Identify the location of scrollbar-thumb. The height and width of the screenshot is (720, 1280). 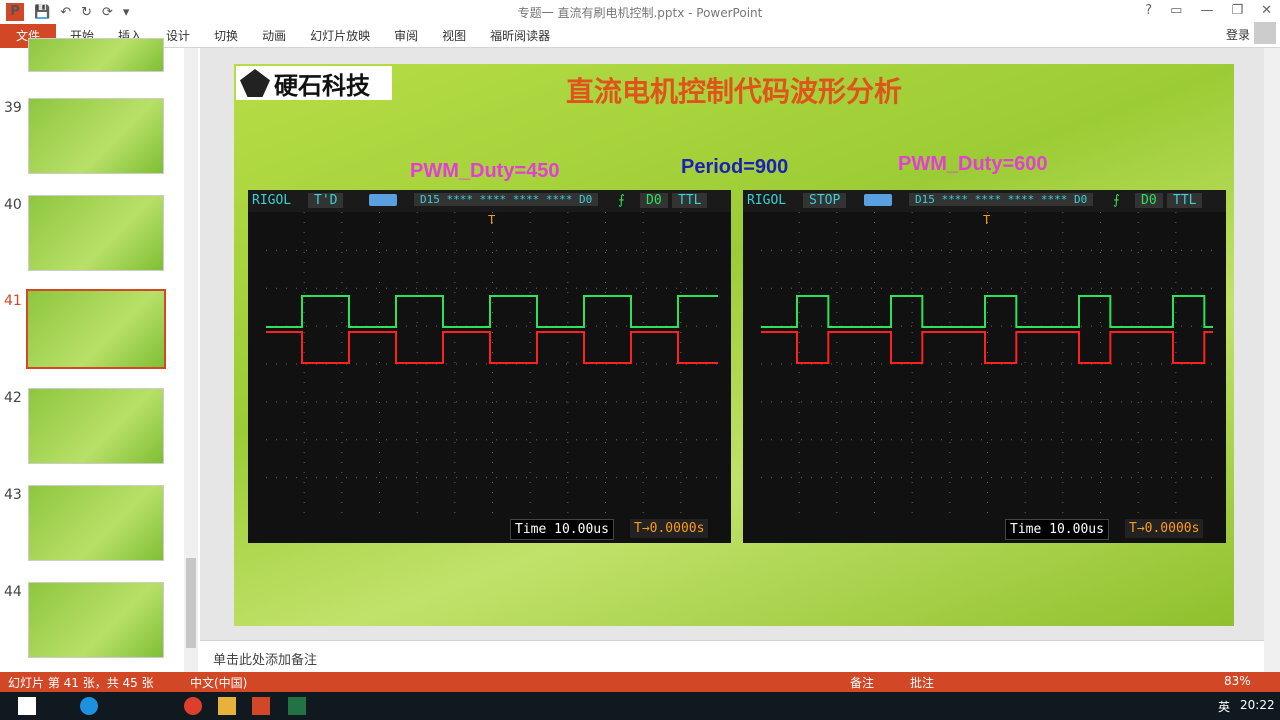
(191, 603).